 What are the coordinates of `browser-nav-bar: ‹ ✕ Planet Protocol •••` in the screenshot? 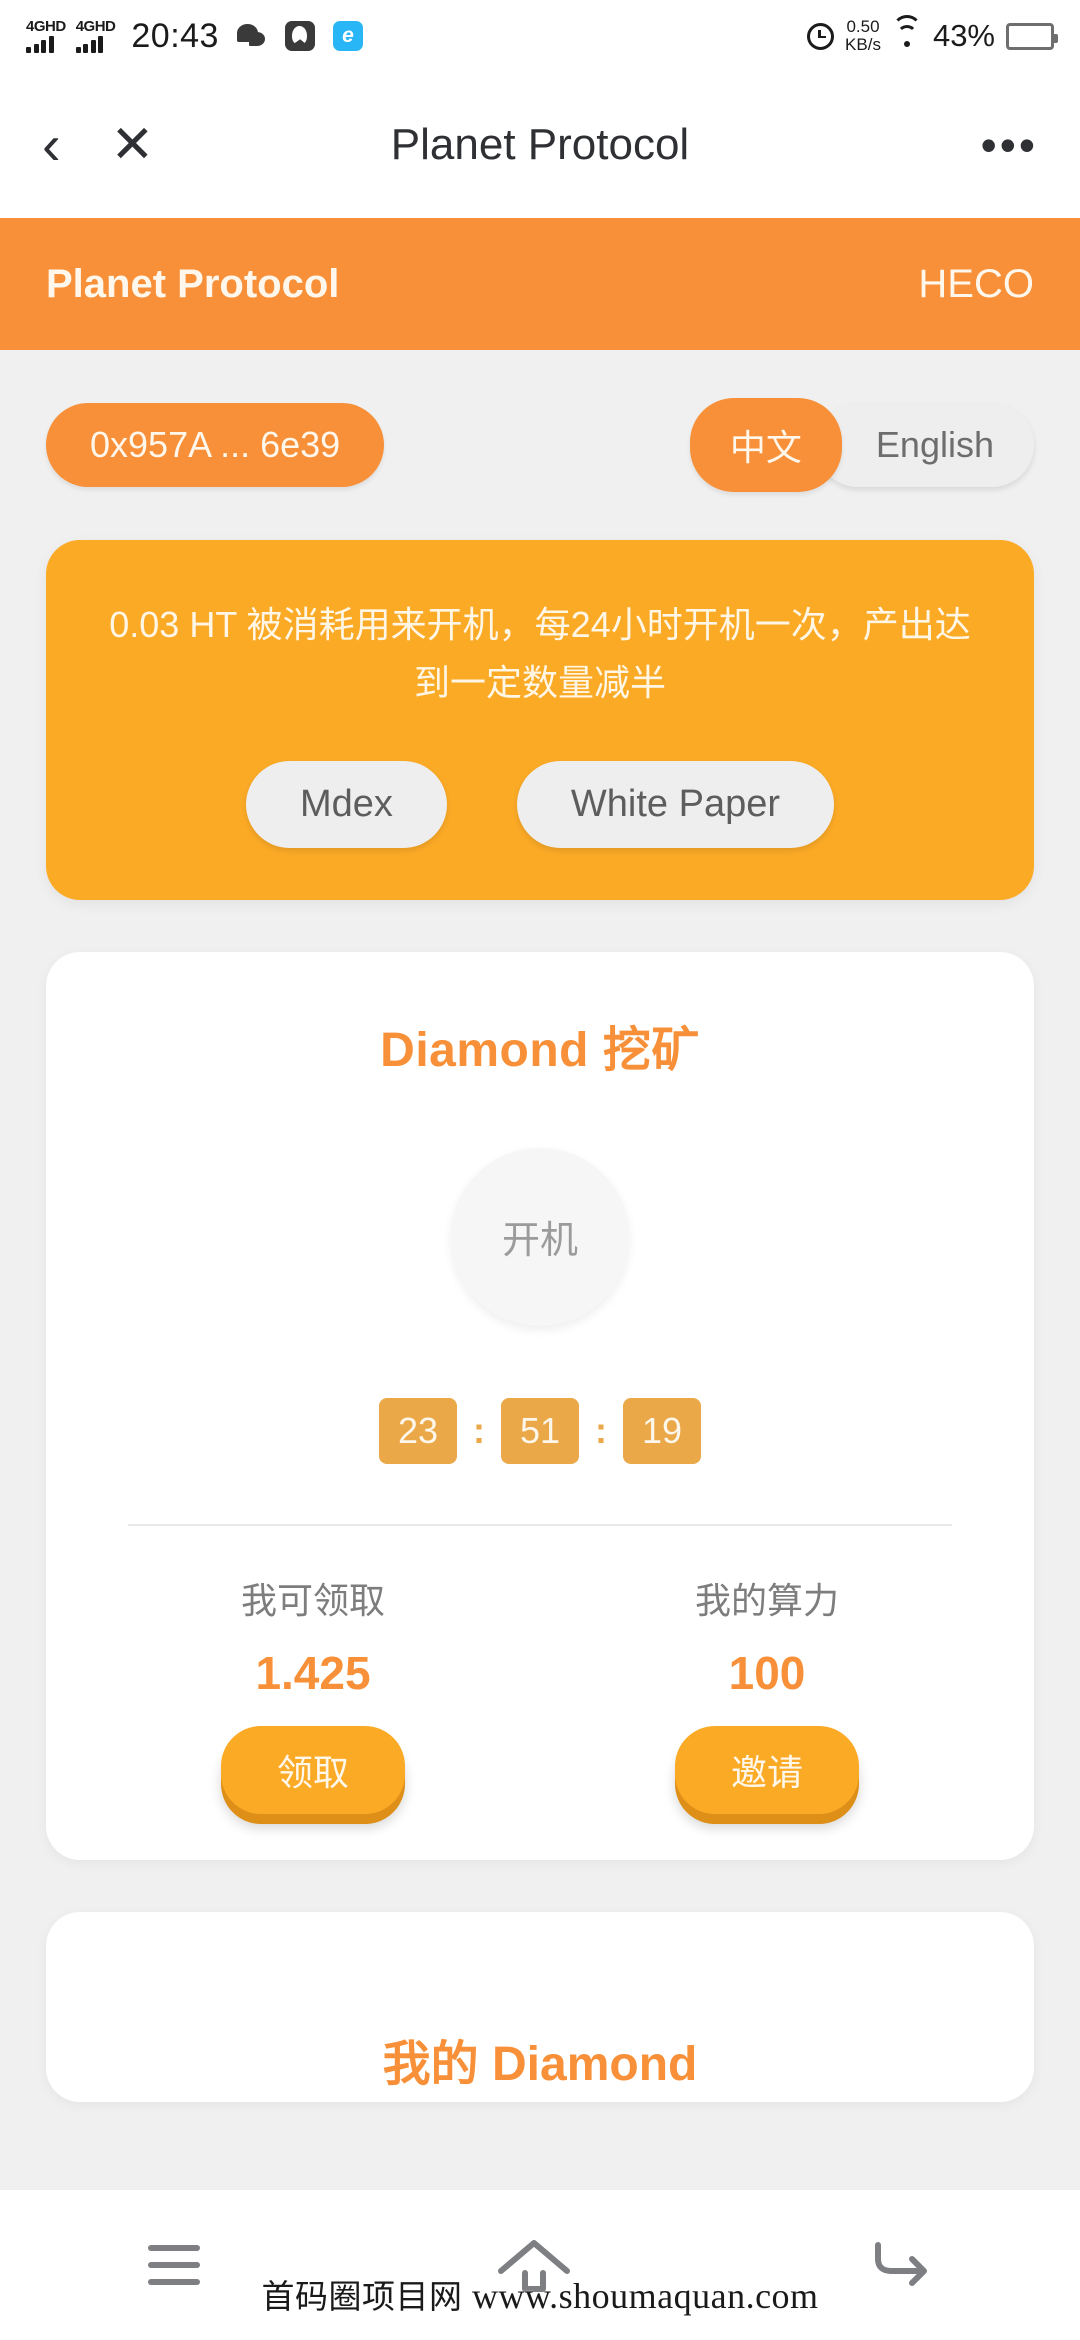 It's located at (540, 145).